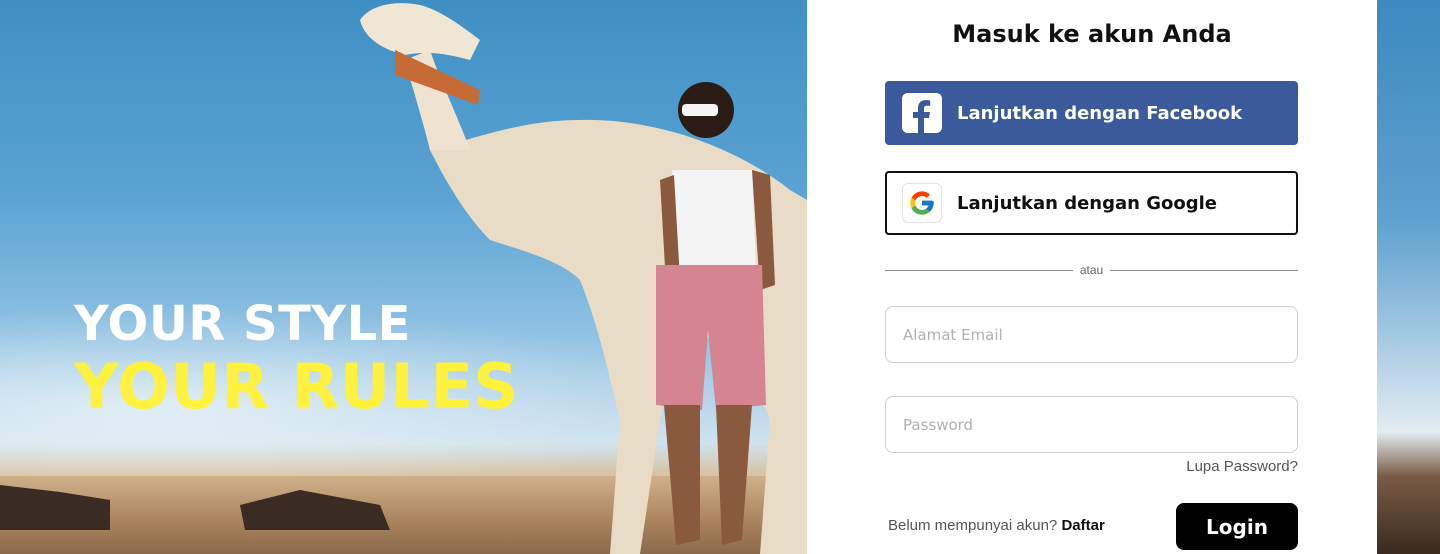 Image resolution: width=1440 pixels, height=554 pixels. Describe the element at coordinates (1408, 277) in the screenshot. I see `right-background-image` at that location.